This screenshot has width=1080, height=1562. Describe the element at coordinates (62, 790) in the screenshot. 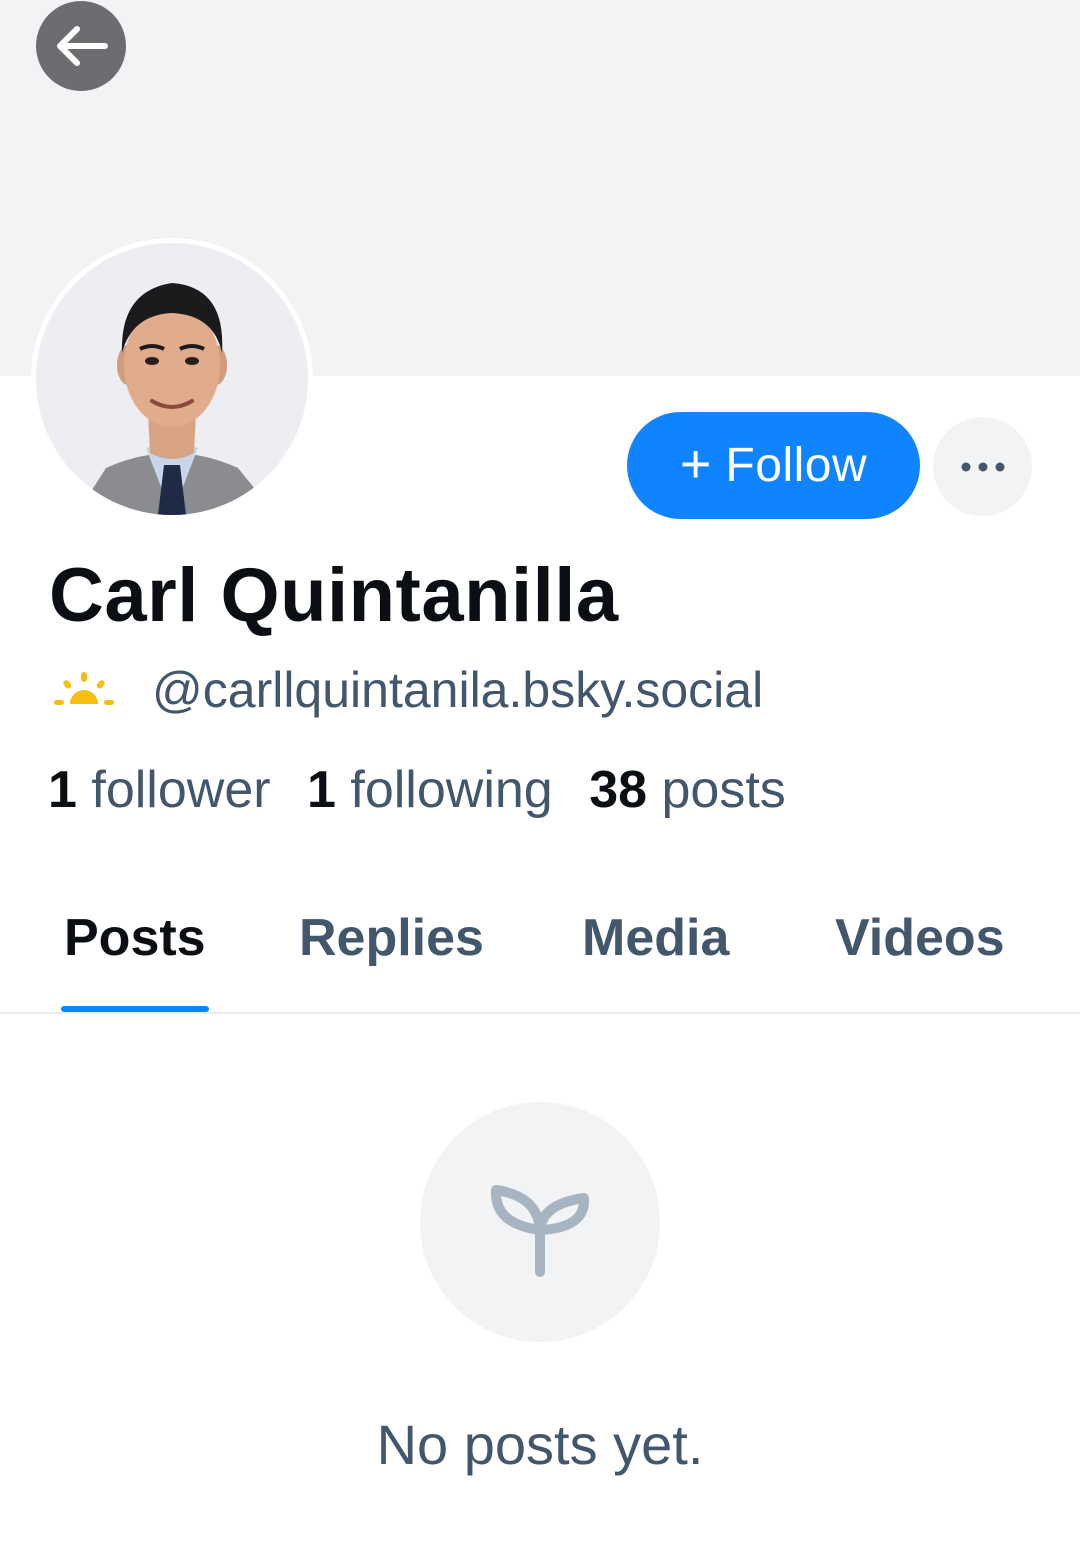

I see `followers-count: 1` at that location.